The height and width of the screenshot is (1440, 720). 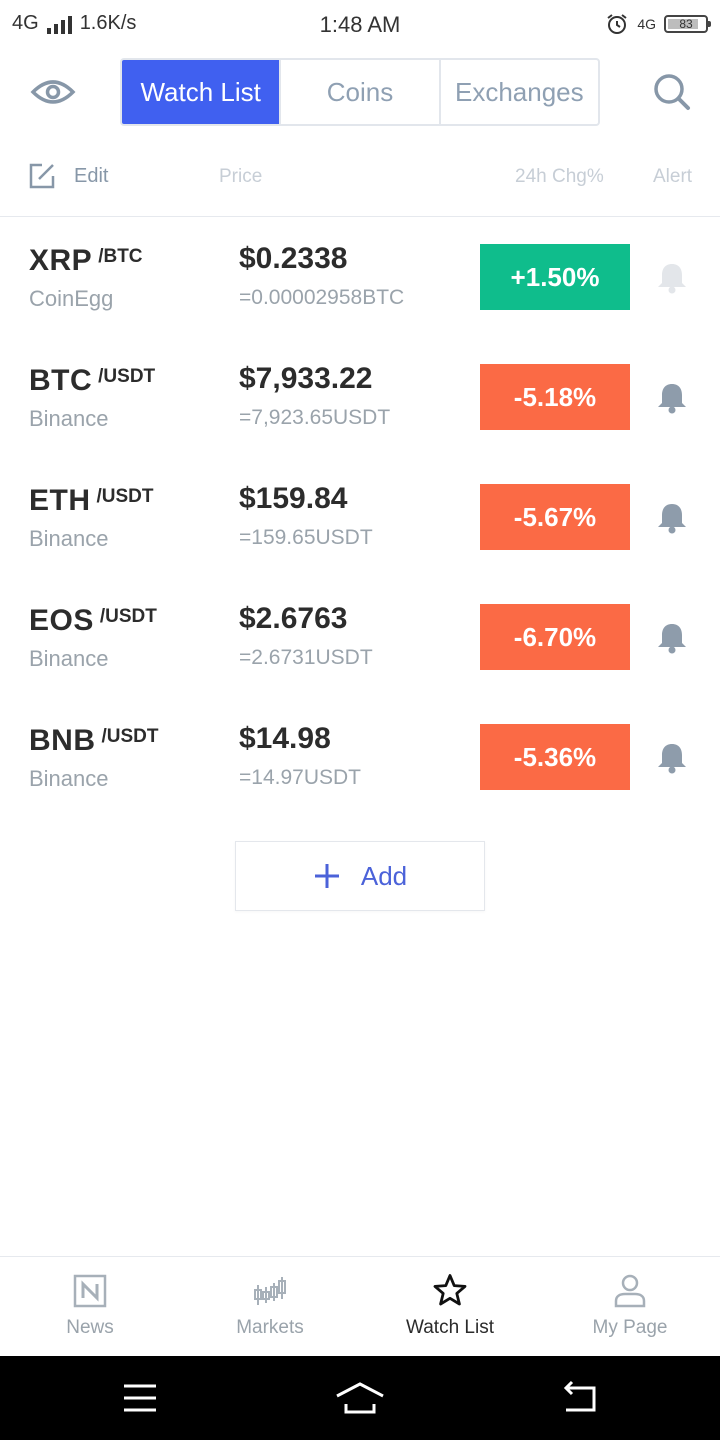 What do you see at coordinates (270, 1291) in the screenshot?
I see `candlestick-icon` at bounding box center [270, 1291].